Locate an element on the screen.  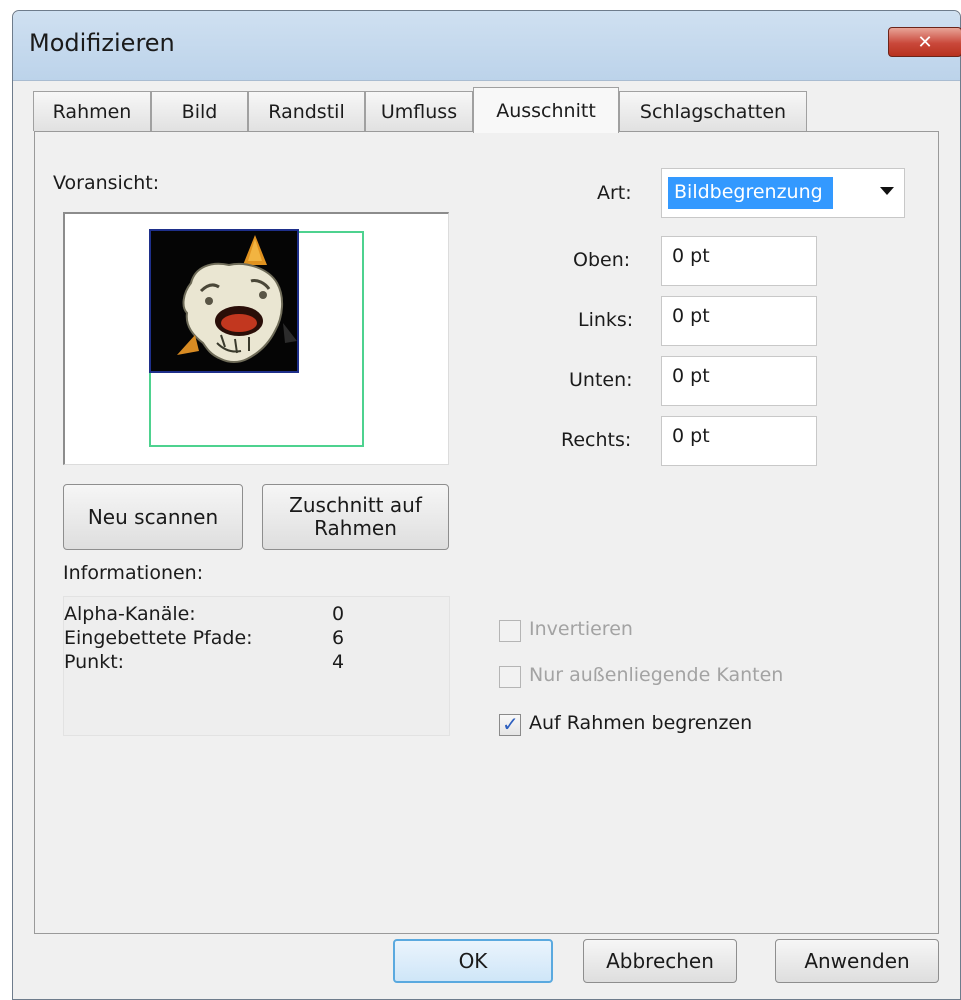
bottom-margin-field: 0 pt is located at coordinates (739, 381).